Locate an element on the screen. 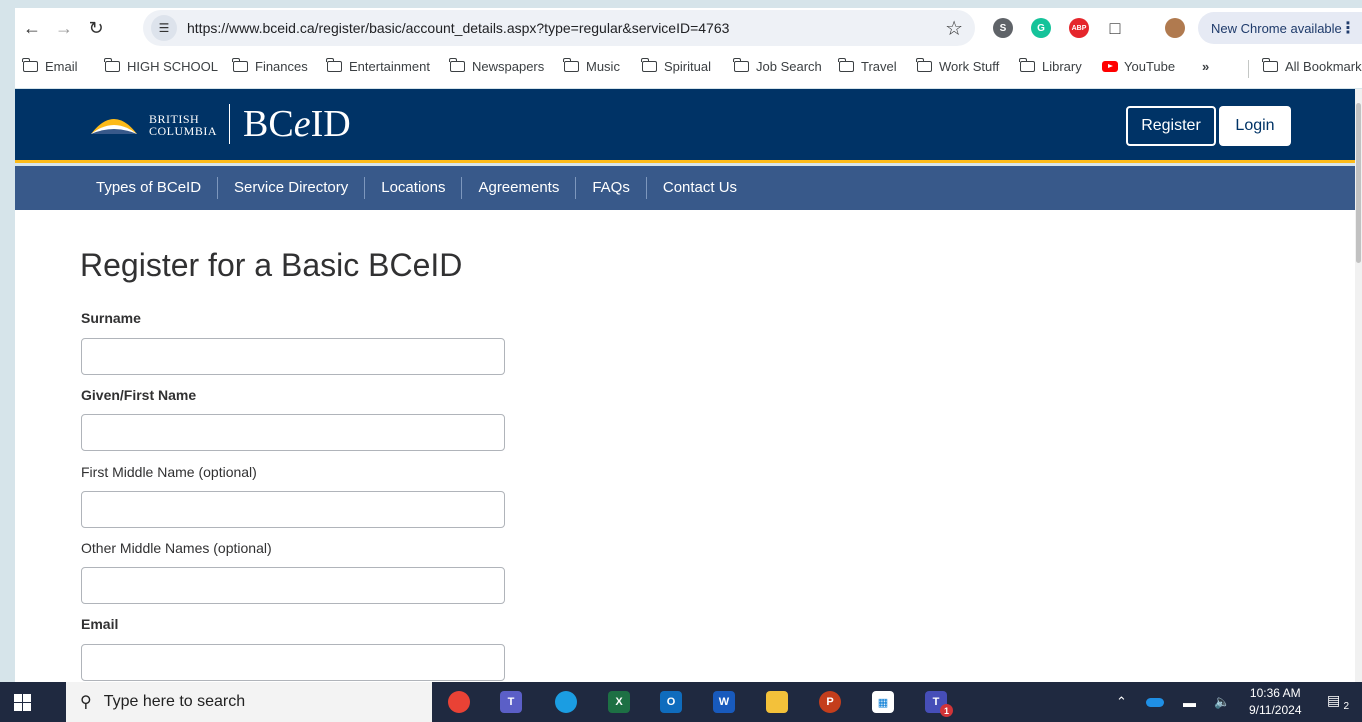 This screenshot has width=1362, height=722. bookmark-label: Work Stuff is located at coordinates (969, 66).